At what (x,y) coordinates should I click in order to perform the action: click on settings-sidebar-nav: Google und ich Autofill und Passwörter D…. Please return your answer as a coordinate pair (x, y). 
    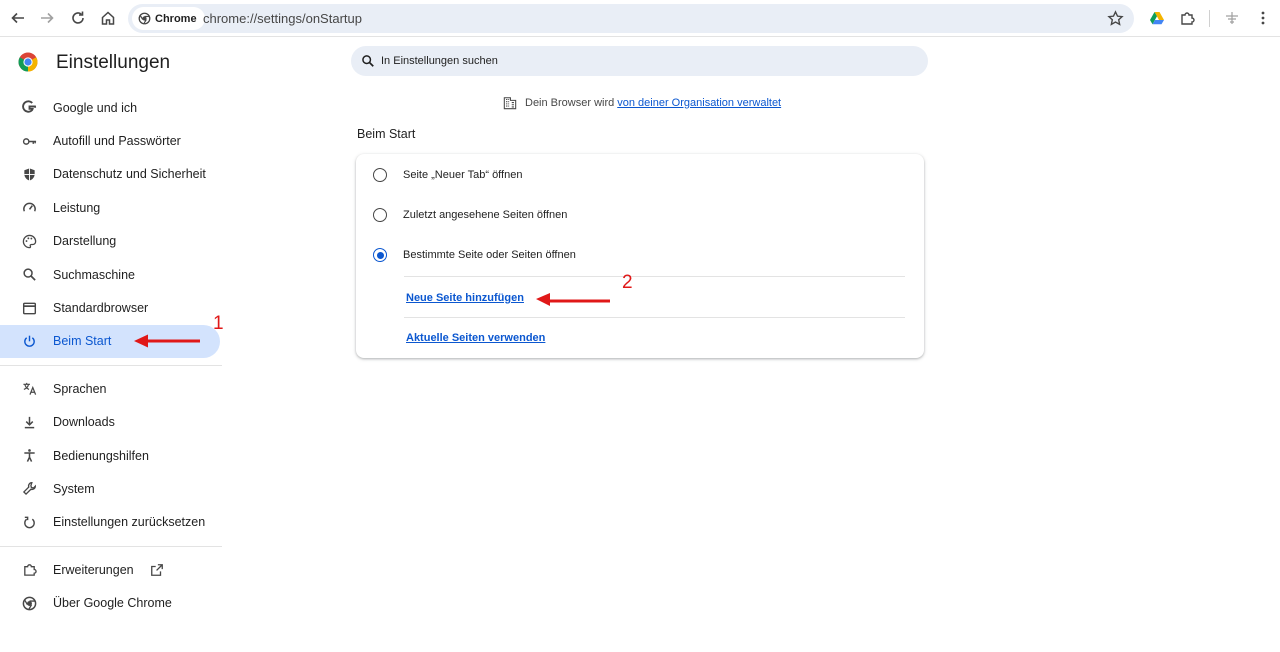
    Looking at the image, I should click on (111, 355).